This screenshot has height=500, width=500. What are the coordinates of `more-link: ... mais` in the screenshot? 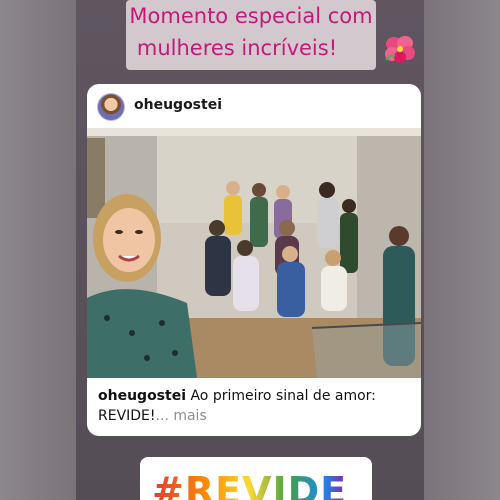 It's located at (181, 416).